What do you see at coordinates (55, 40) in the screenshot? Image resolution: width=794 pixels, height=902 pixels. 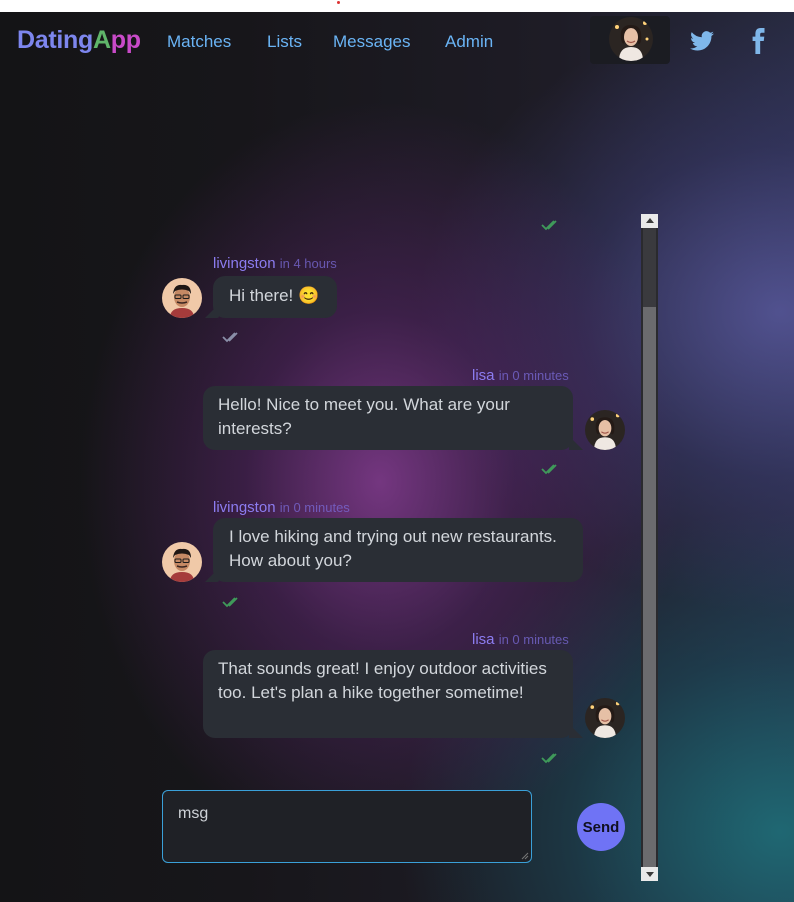 I see `brand-part-dating: Dating` at bounding box center [55, 40].